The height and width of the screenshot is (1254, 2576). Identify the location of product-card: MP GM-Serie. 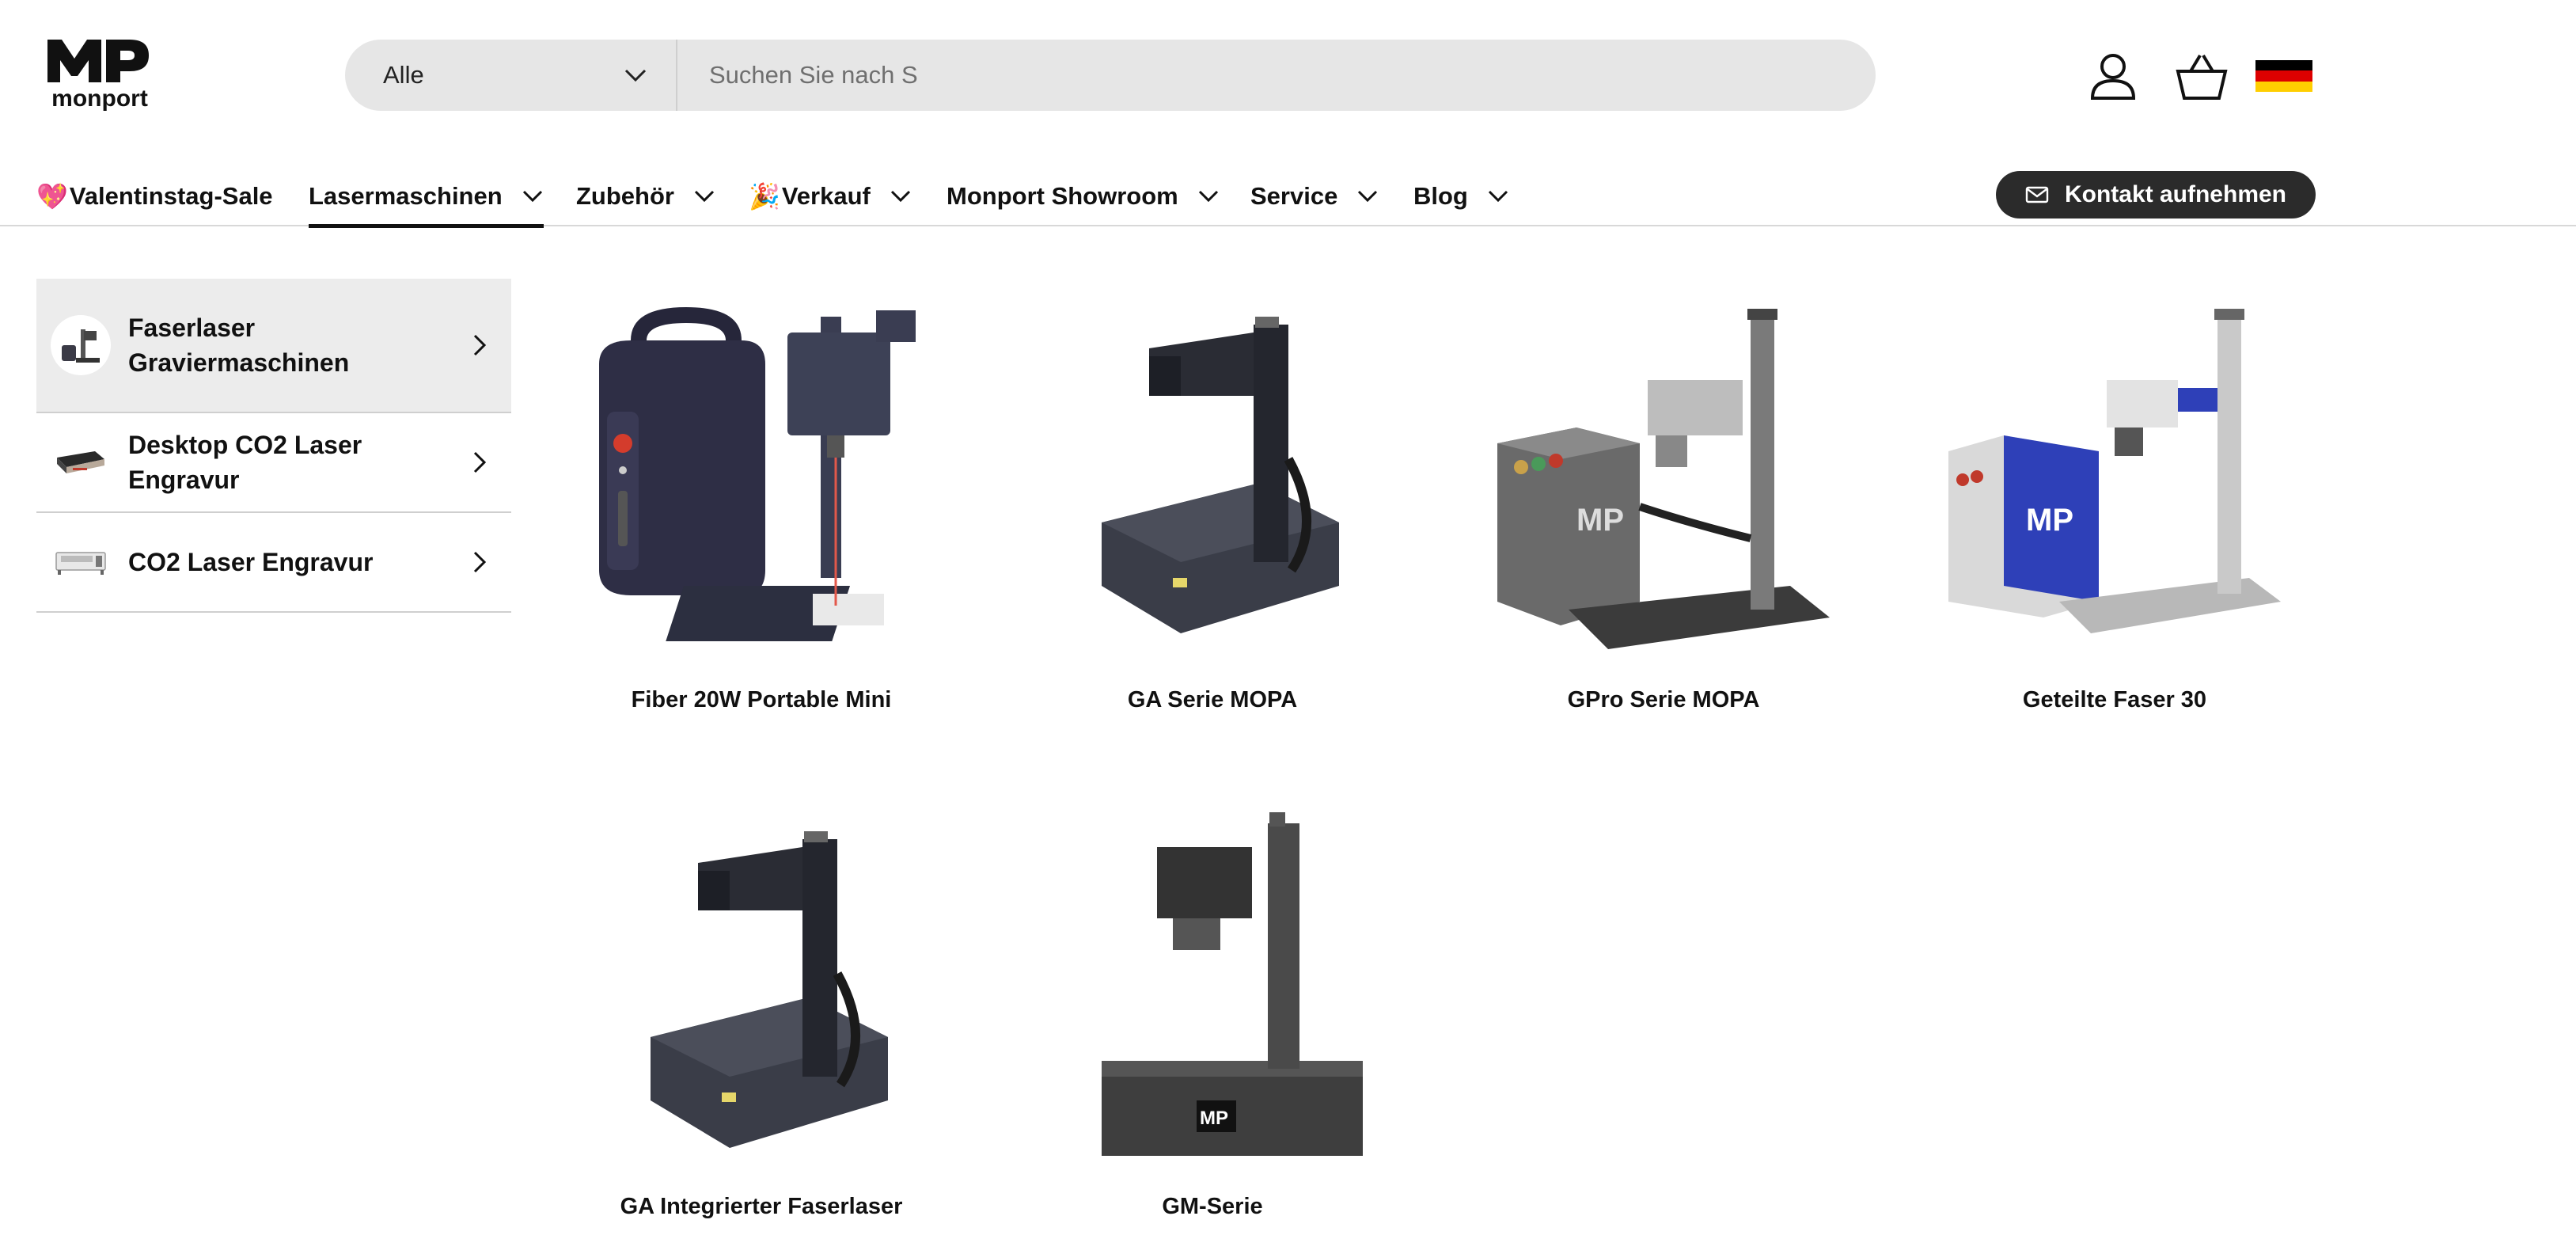
(1212, 1014).